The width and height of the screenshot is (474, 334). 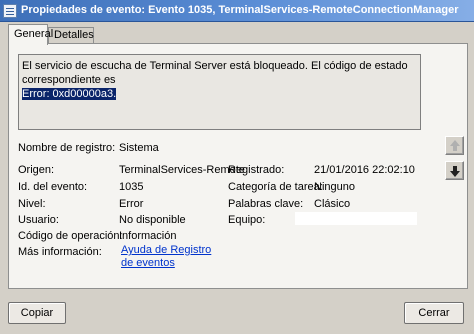 What do you see at coordinates (70, 236) in the screenshot?
I see `opcode-label: Código de operación:` at bounding box center [70, 236].